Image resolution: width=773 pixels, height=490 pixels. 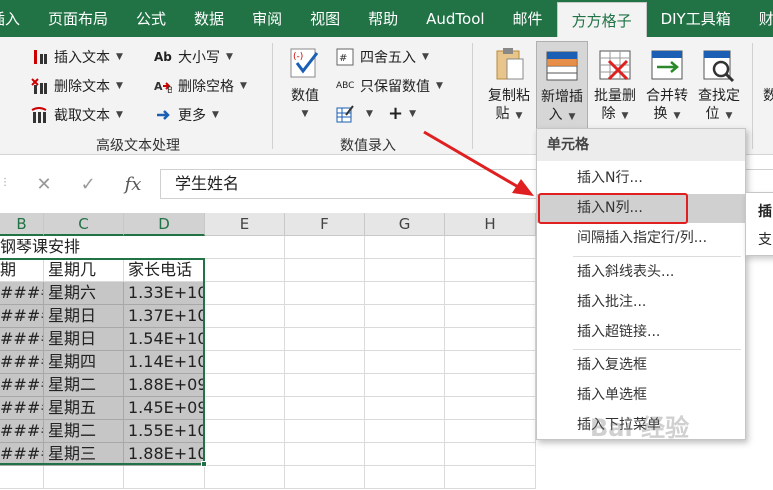 What do you see at coordinates (641, 365) in the screenshot?
I see `menu-item-insert-checkbox: 插入复选框` at bounding box center [641, 365].